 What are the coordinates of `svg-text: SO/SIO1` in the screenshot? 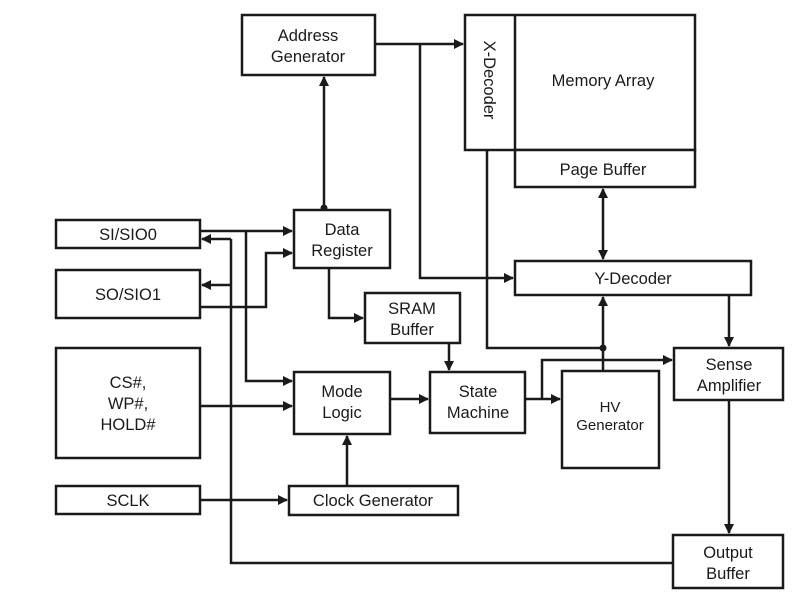 It's located at (128, 295).